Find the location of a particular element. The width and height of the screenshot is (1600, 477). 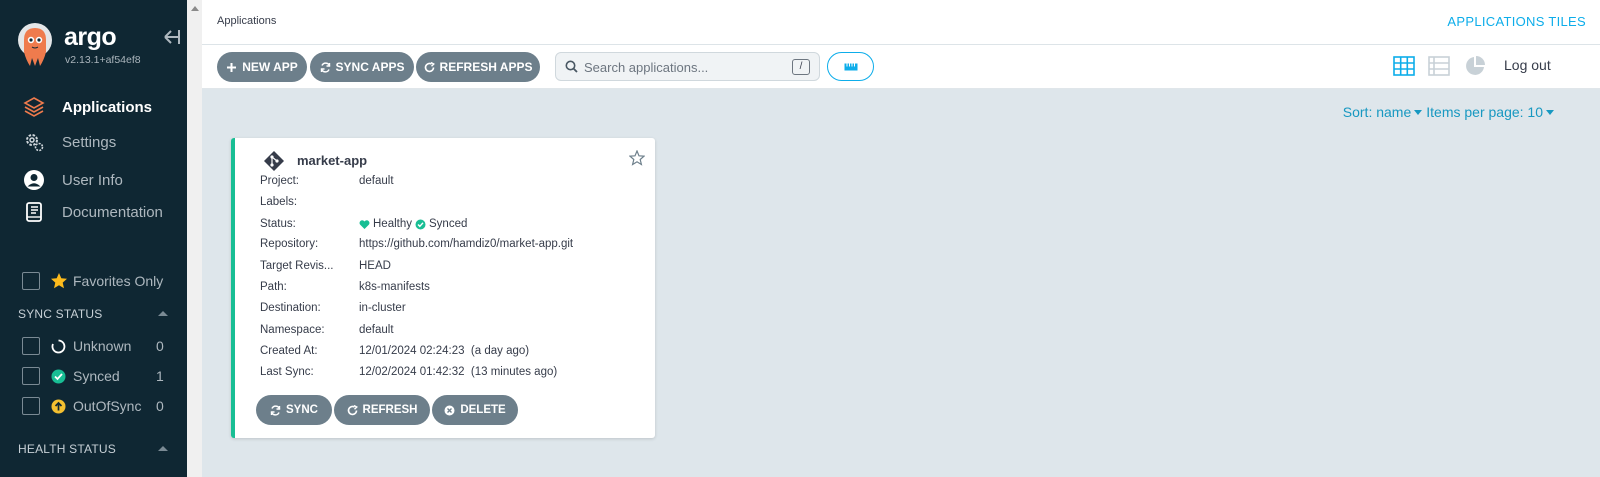

favorites-label: Favorites Only is located at coordinates (118, 281).